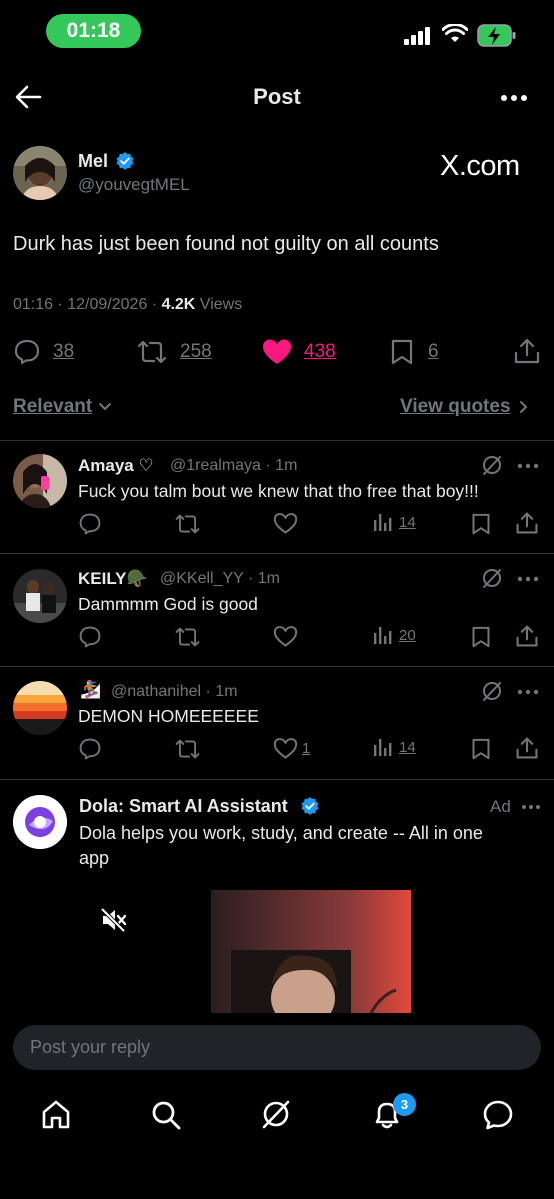  Describe the element at coordinates (40, 822) in the screenshot. I see `ad-avatar` at that location.